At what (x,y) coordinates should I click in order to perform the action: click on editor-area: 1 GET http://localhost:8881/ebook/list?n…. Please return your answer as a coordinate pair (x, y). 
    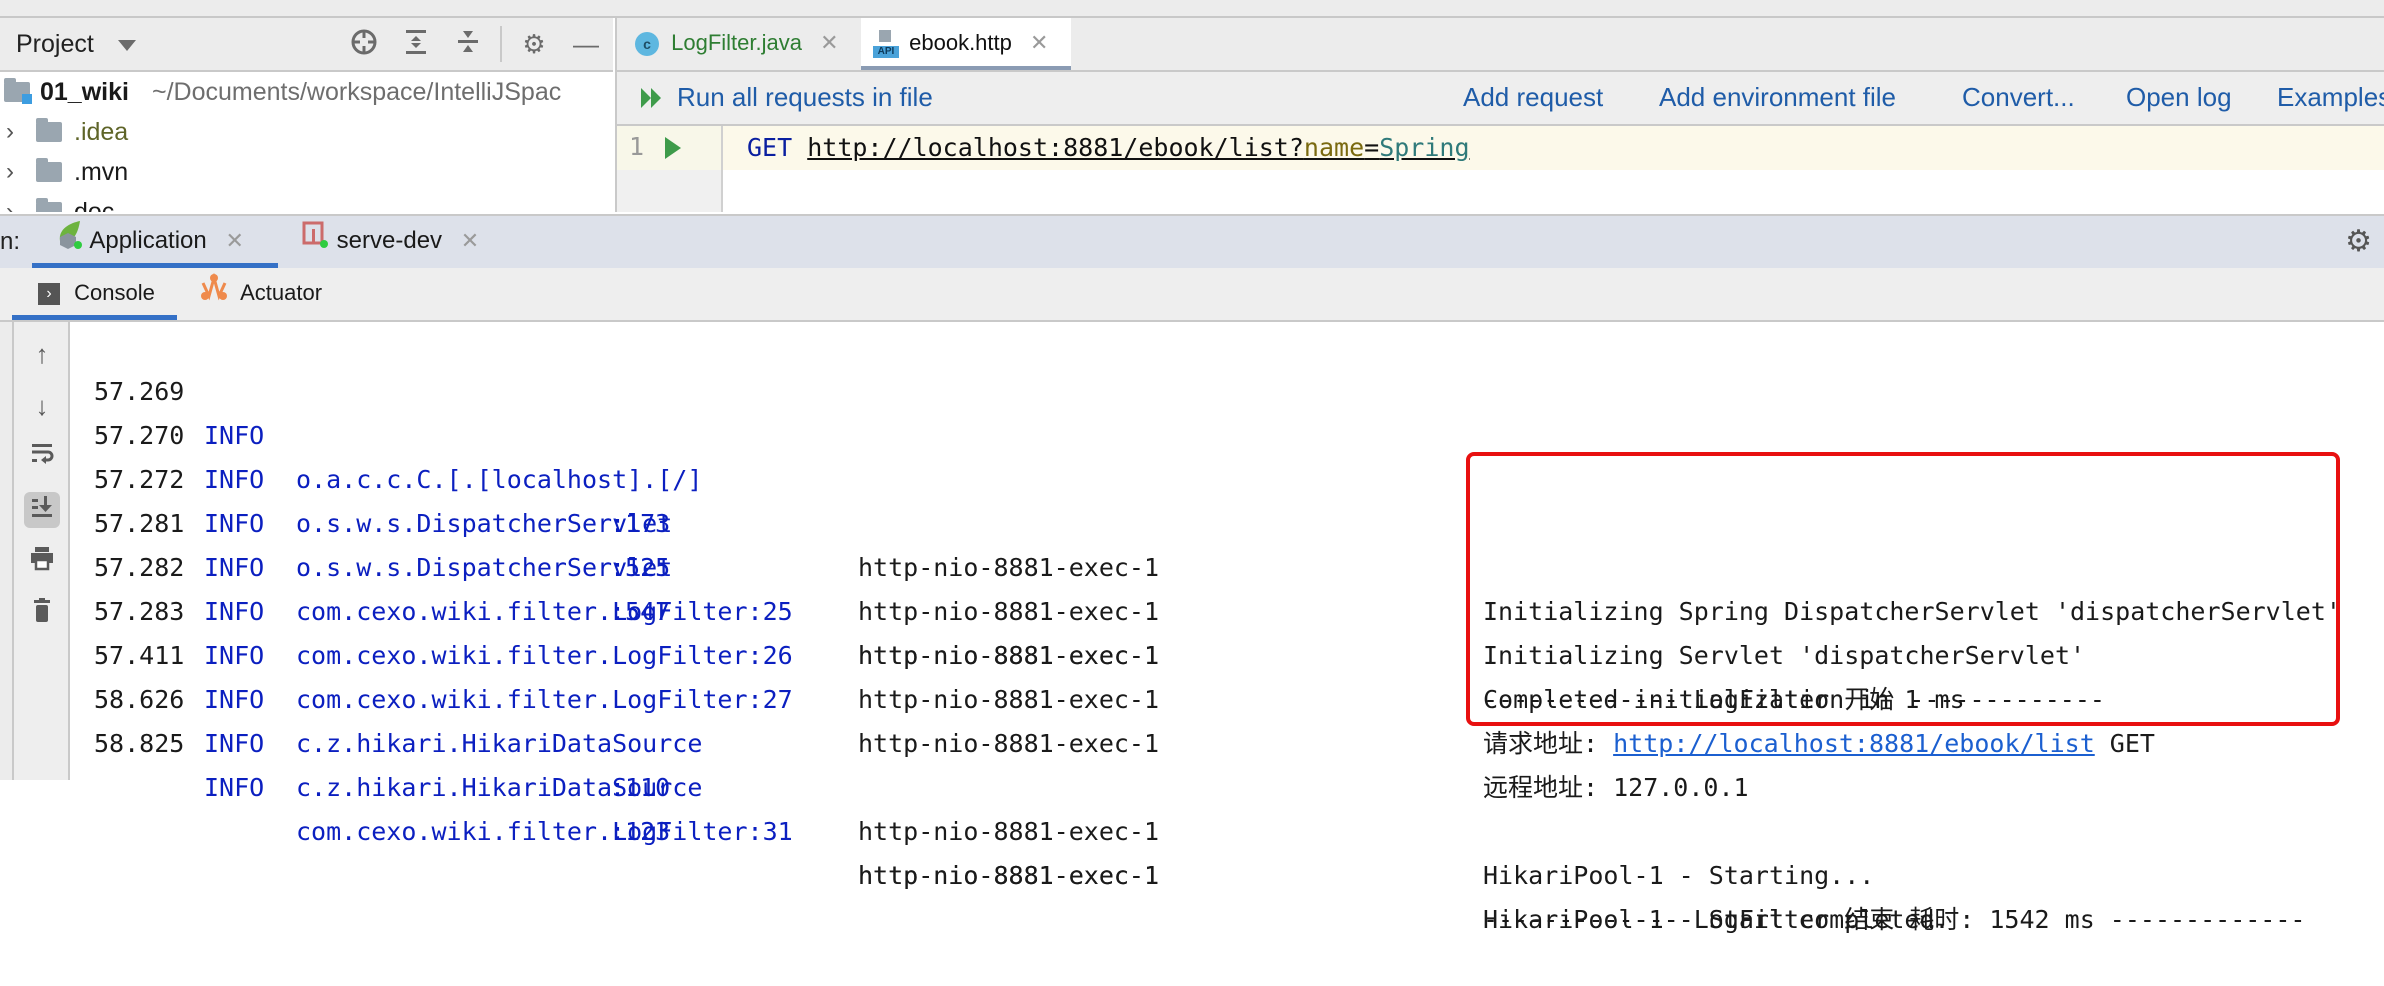
    Looking at the image, I should click on (1499, 169).